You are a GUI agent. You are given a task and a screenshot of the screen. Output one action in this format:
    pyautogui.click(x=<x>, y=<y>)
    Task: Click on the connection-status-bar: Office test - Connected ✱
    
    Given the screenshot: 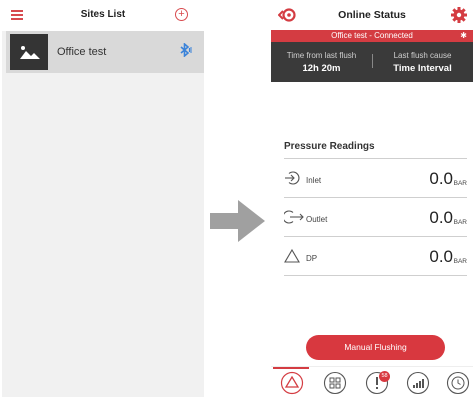 What is the action you would take?
    pyautogui.click(x=372, y=36)
    